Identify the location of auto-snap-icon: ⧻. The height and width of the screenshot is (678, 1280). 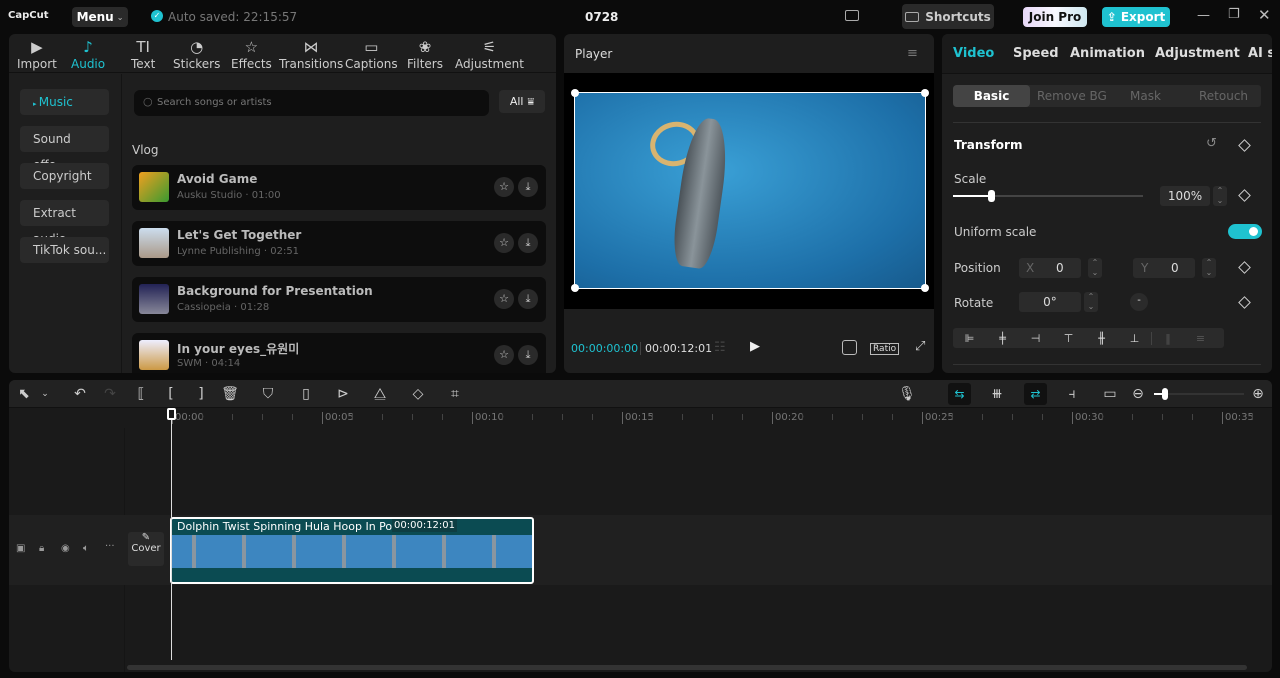
(997, 394).